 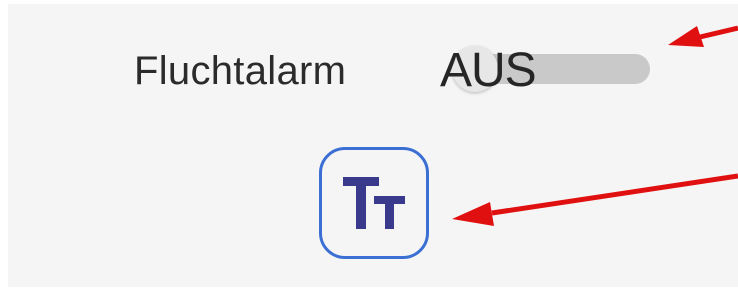 I want to click on text-size-icon, so click(x=374, y=203).